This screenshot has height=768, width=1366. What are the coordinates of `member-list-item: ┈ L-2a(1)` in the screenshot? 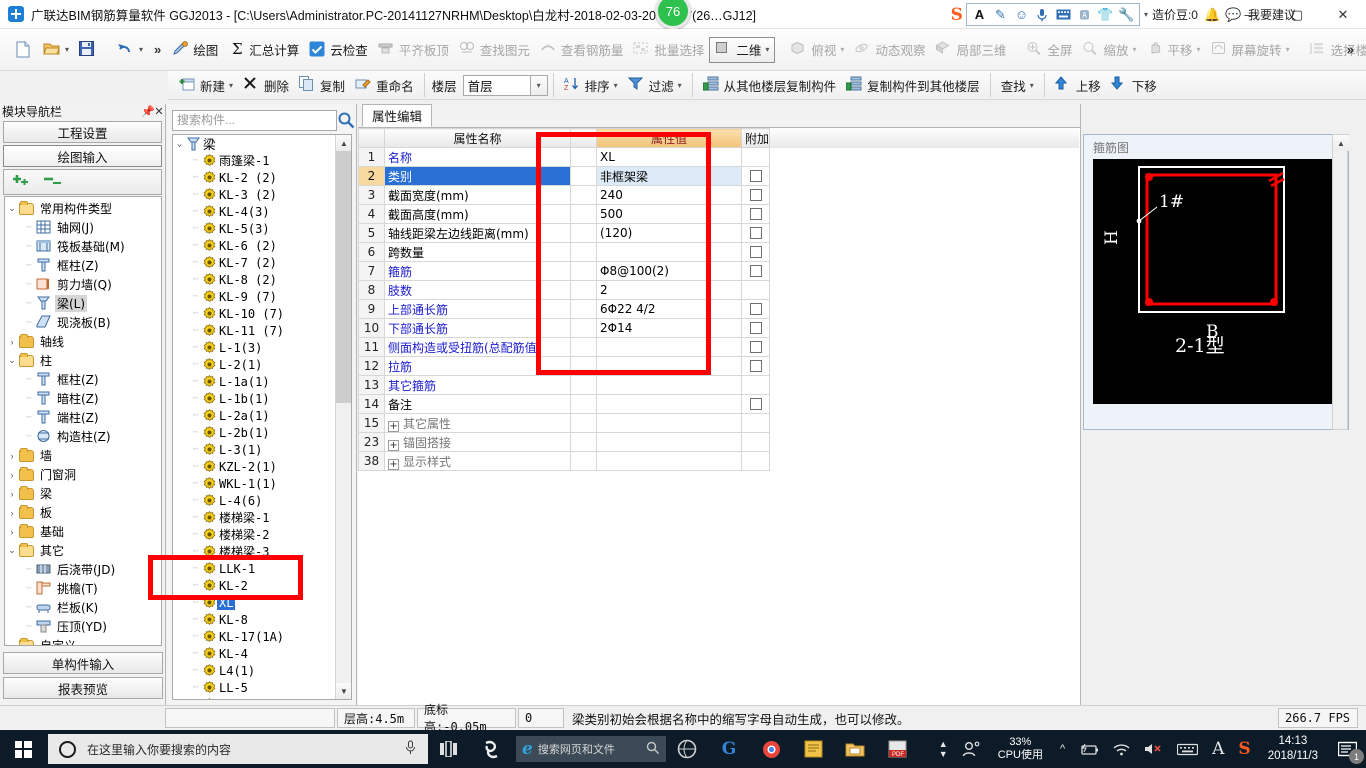 It's located at (254, 415).